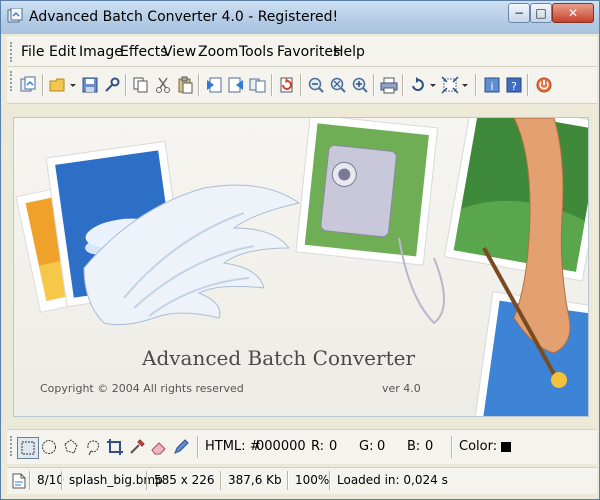 The height and width of the screenshot is (500, 600). Describe the element at coordinates (62, 52) in the screenshot. I see `menu-edit: Edit` at that location.